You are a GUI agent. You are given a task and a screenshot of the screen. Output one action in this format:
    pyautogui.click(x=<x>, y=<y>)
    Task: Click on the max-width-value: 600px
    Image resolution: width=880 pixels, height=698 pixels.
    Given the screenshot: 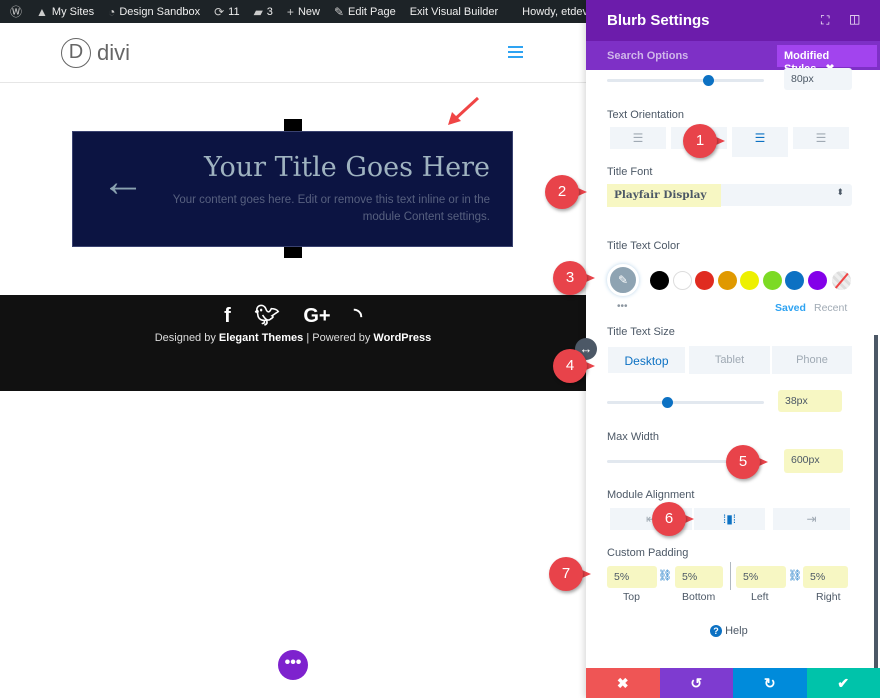 What is the action you would take?
    pyautogui.click(x=813, y=461)
    